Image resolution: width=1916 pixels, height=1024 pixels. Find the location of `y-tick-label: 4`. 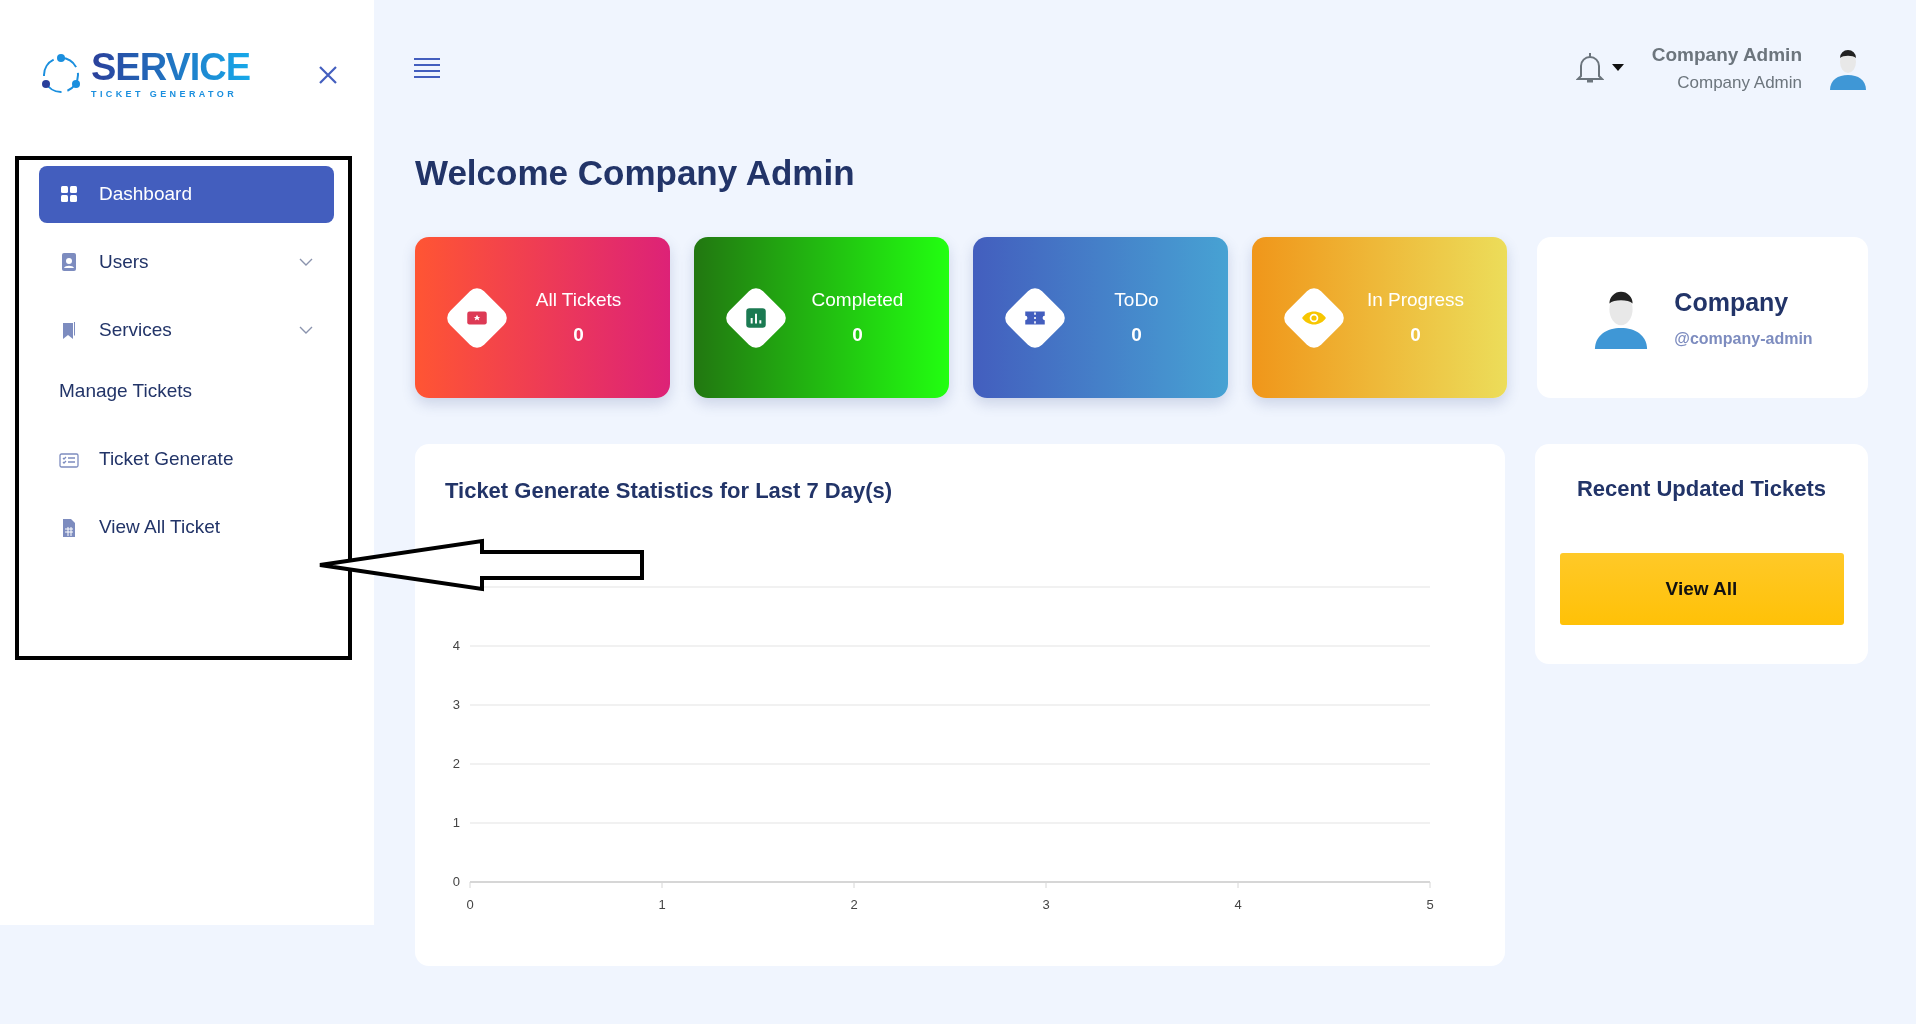

y-tick-label: 4 is located at coordinates (456, 645).